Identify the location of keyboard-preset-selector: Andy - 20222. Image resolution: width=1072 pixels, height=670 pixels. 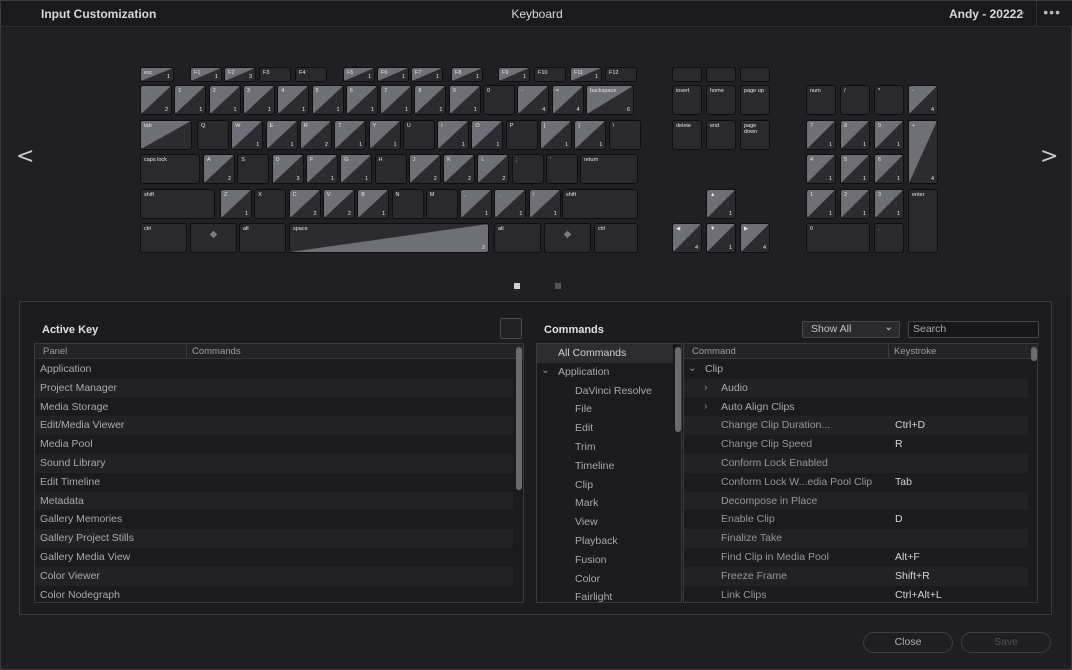
(986, 14).